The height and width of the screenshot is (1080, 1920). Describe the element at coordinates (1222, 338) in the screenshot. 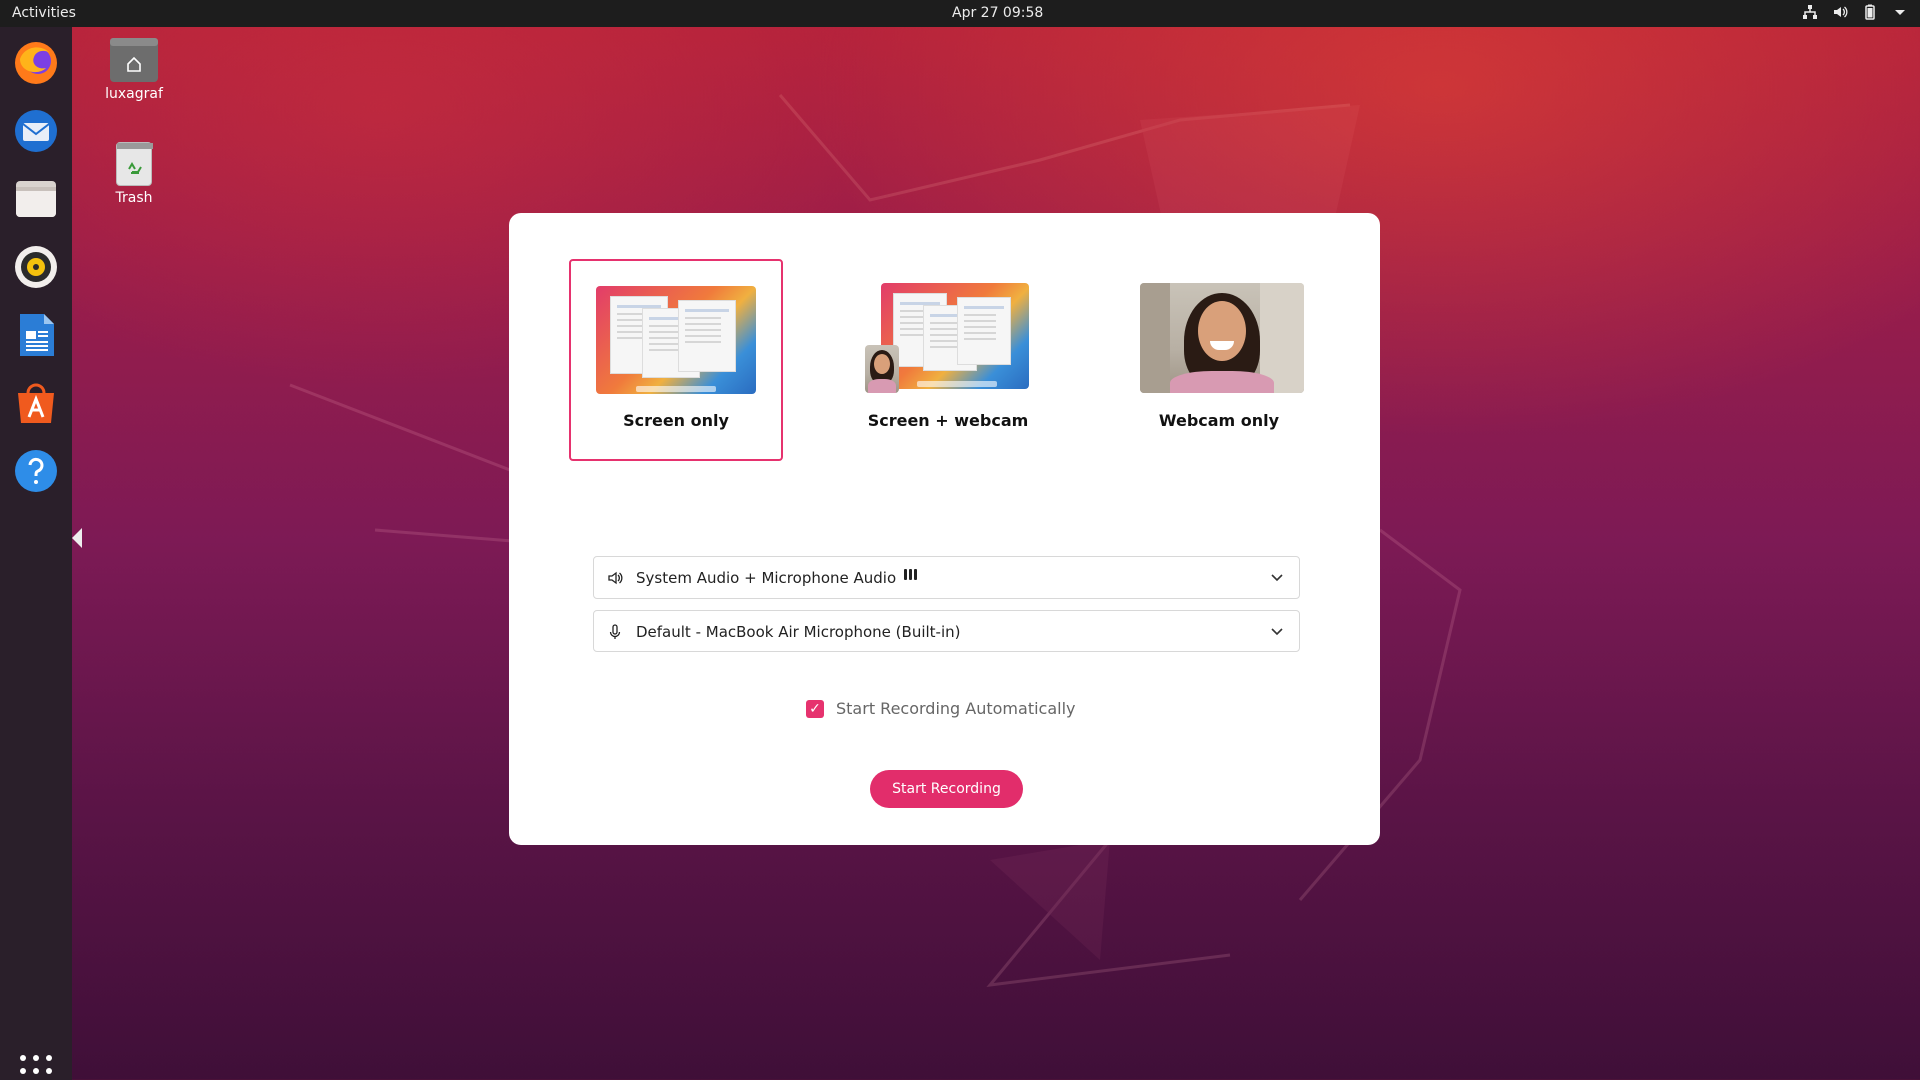

I see `webcam-only-thumbnail` at that location.